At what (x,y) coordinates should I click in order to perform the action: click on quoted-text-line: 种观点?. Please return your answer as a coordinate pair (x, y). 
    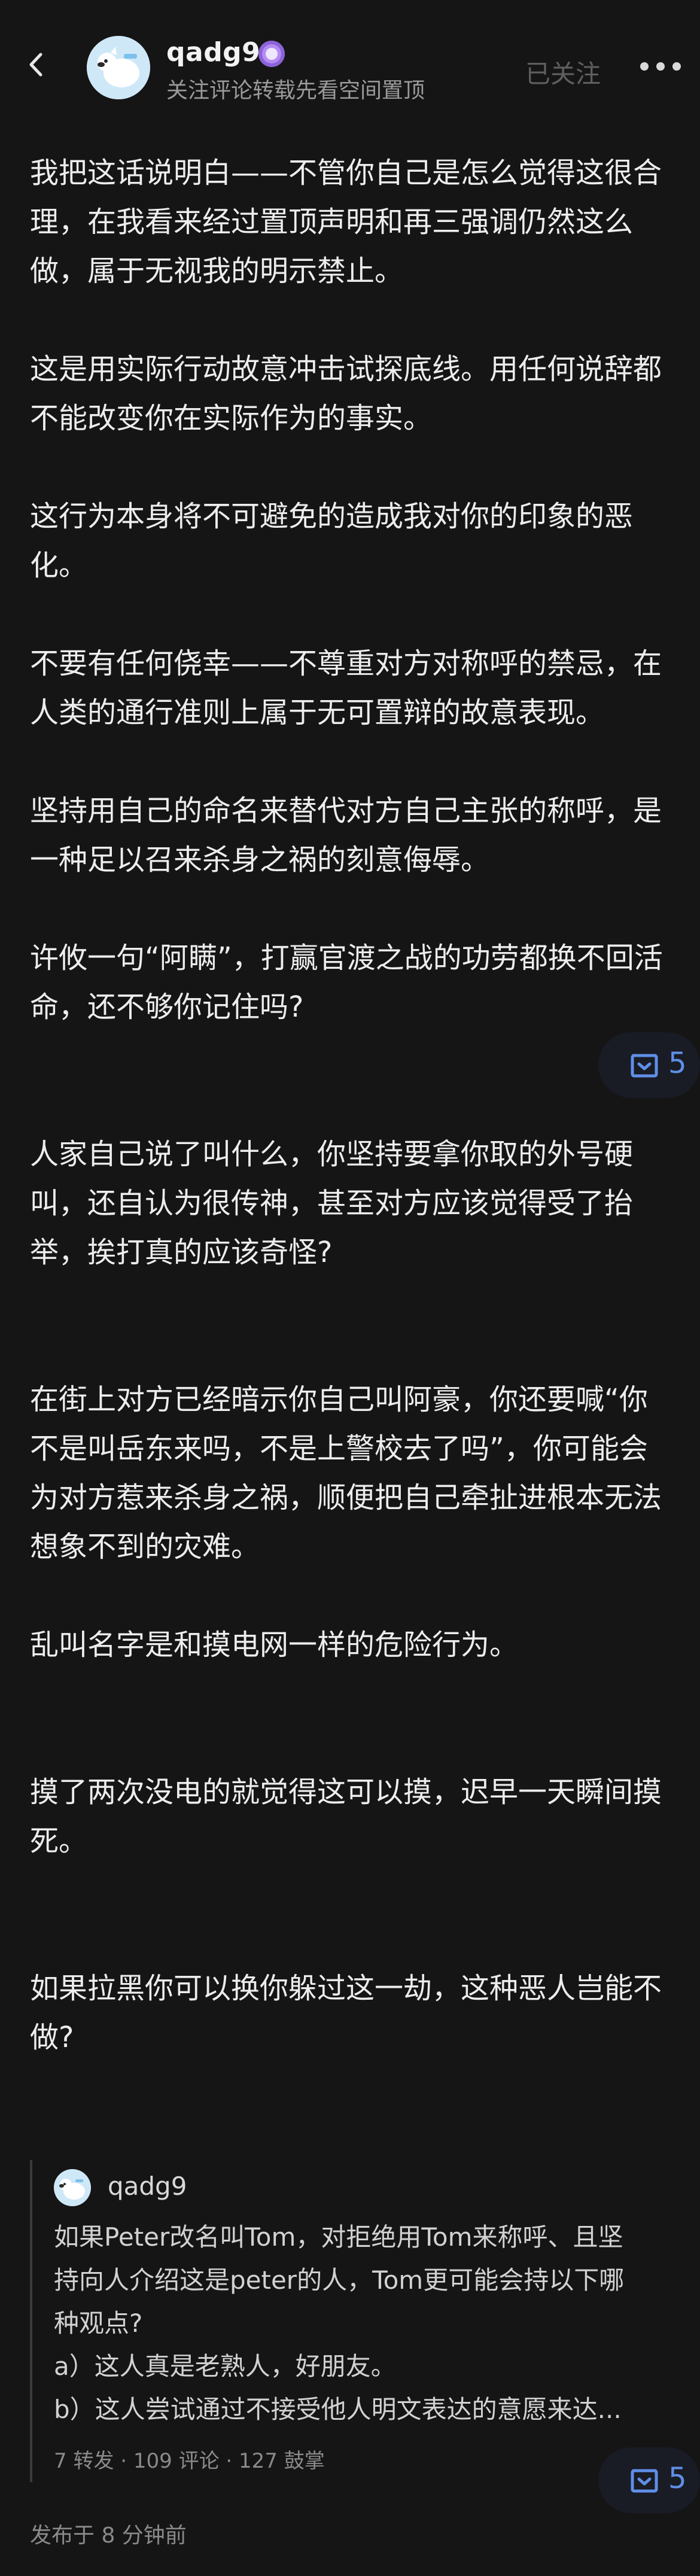
    Looking at the image, I should click on (98, 2323).